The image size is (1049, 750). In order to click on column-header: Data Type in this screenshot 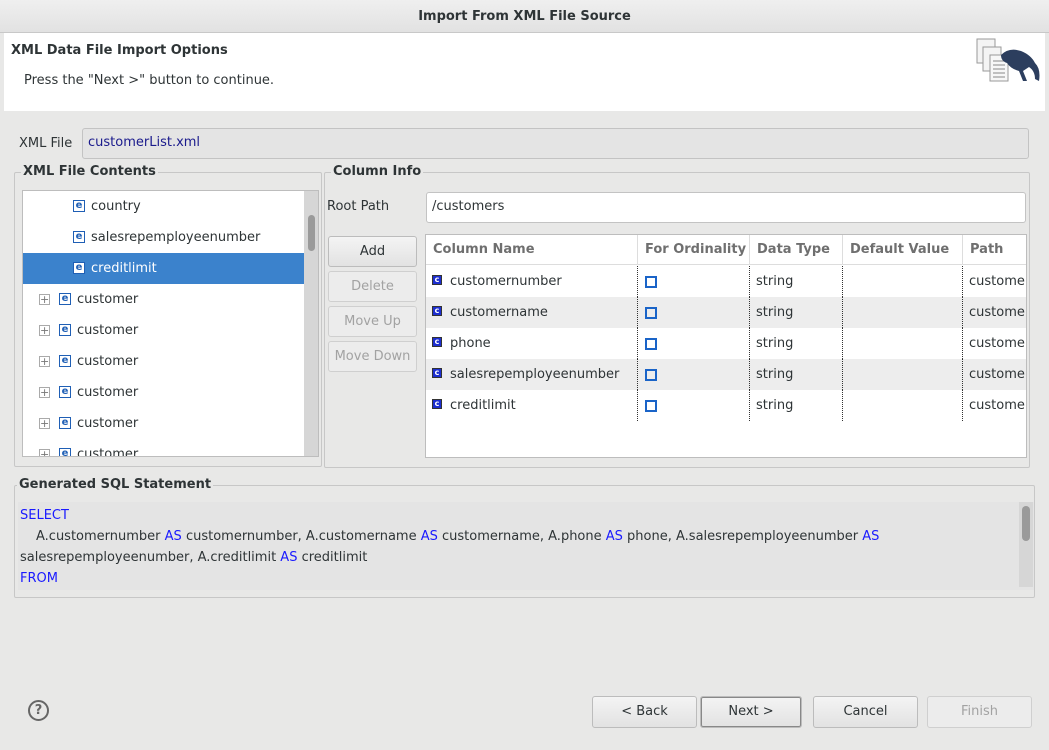, I will do `click(796, 250)`.